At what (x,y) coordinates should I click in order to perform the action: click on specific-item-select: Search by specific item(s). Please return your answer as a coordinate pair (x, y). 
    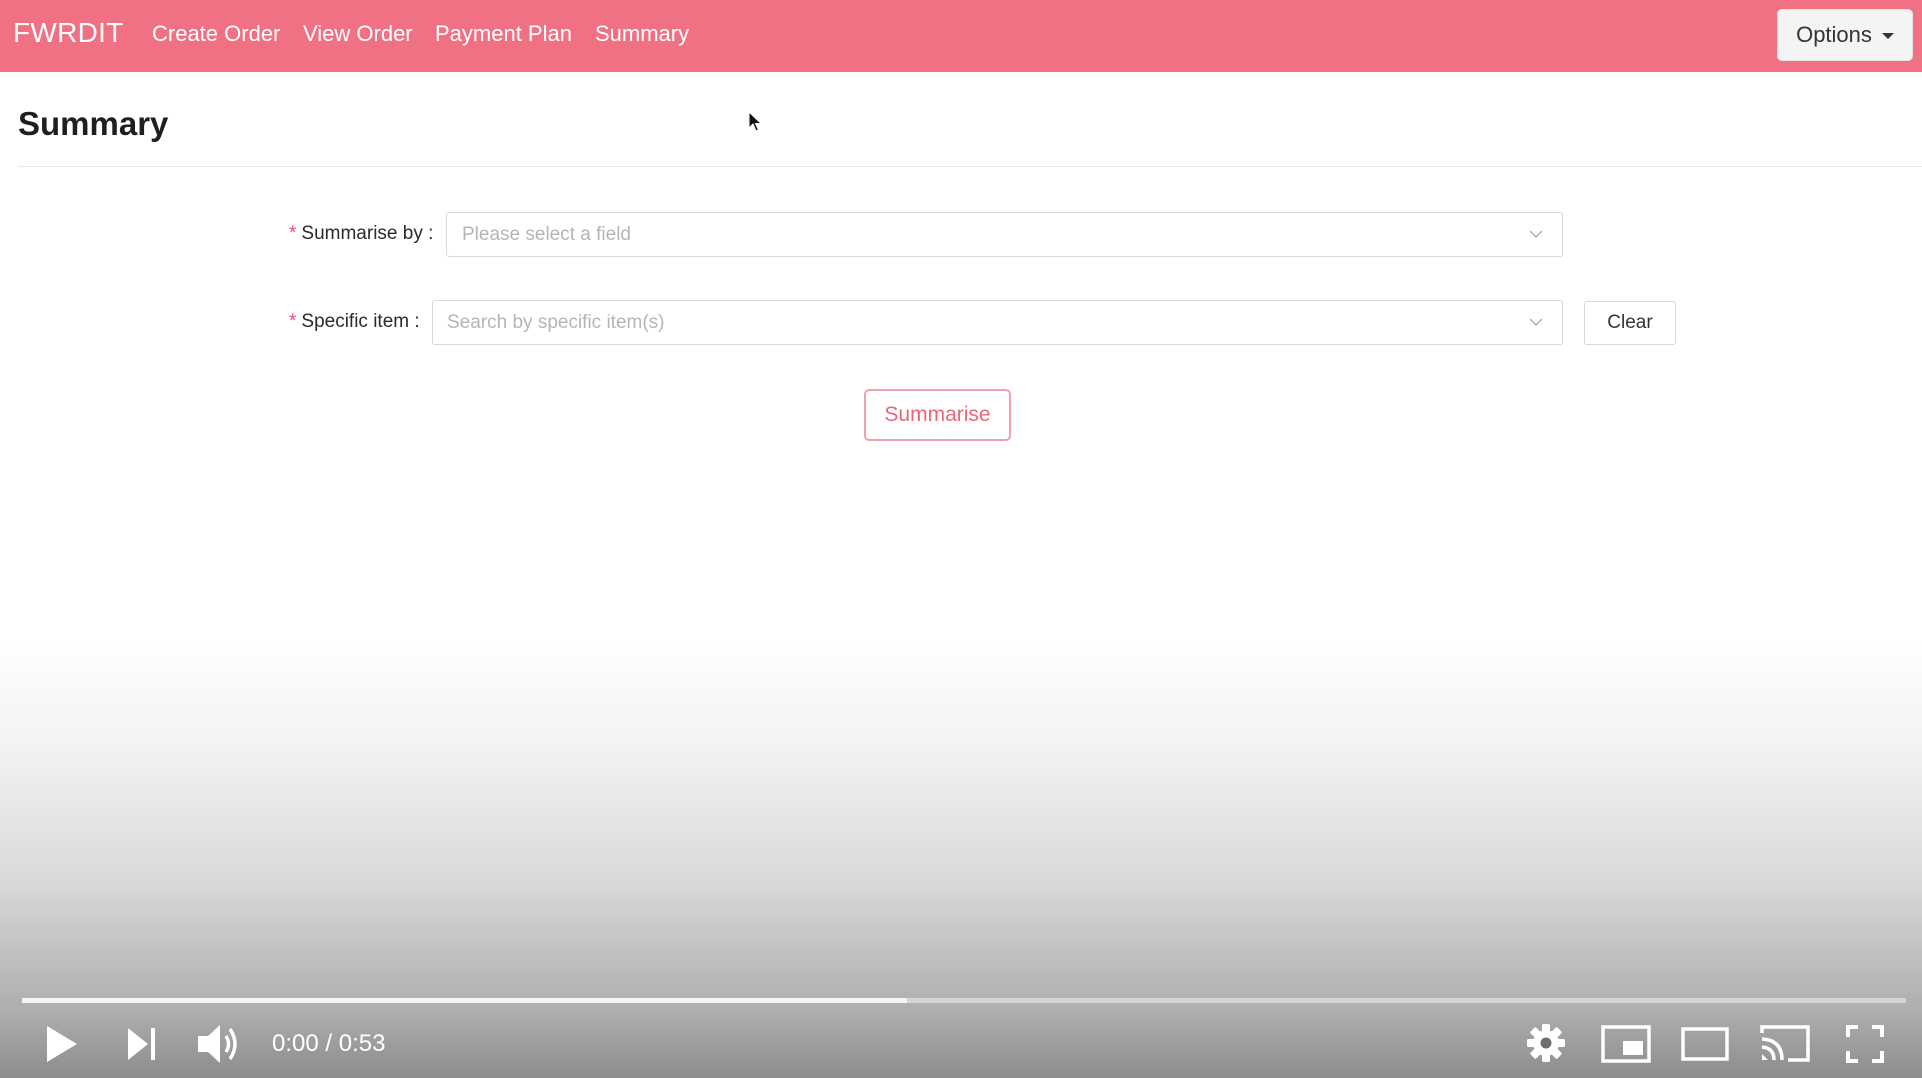
    Looking at the image, I should click on (997, 322).